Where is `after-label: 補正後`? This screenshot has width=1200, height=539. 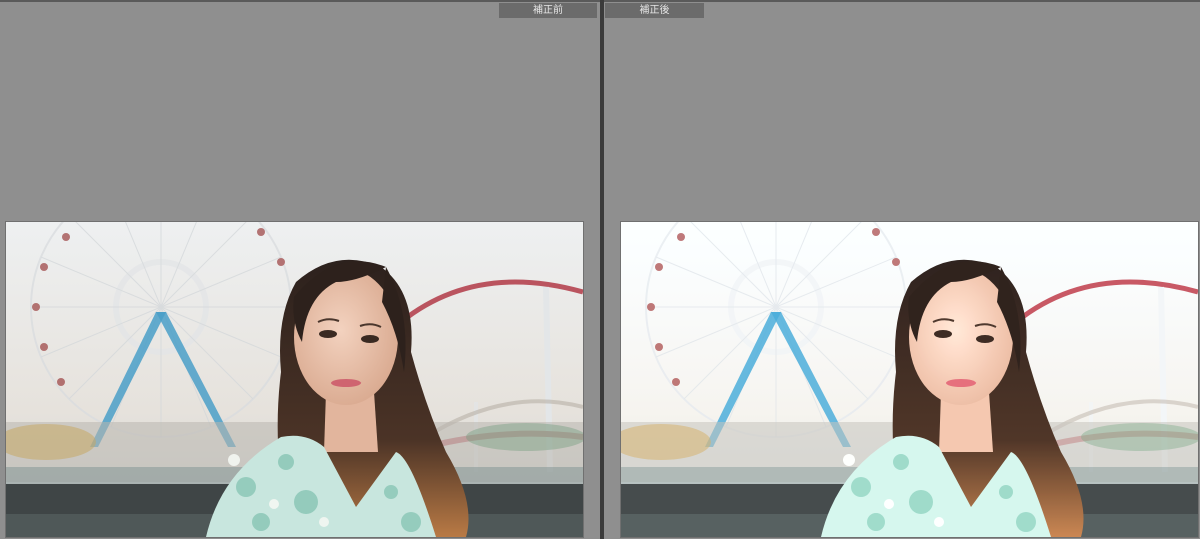 after-label: 補正後 is located at coordinates (654, 10).